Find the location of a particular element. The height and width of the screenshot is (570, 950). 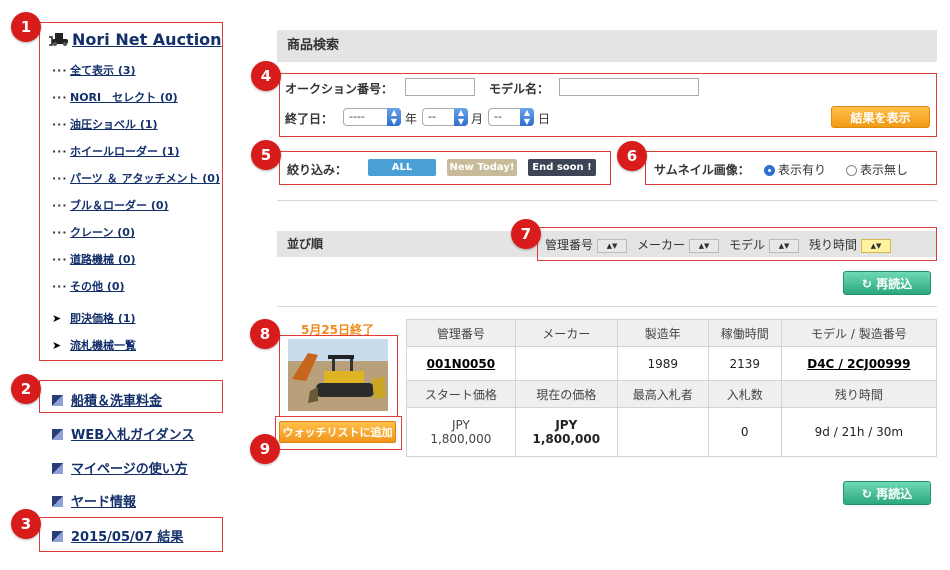

divider is located at coordinates (607, 306).